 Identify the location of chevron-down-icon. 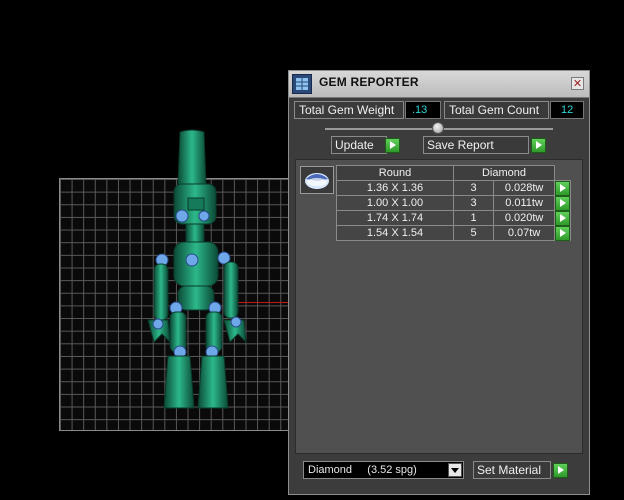
(455, 470).